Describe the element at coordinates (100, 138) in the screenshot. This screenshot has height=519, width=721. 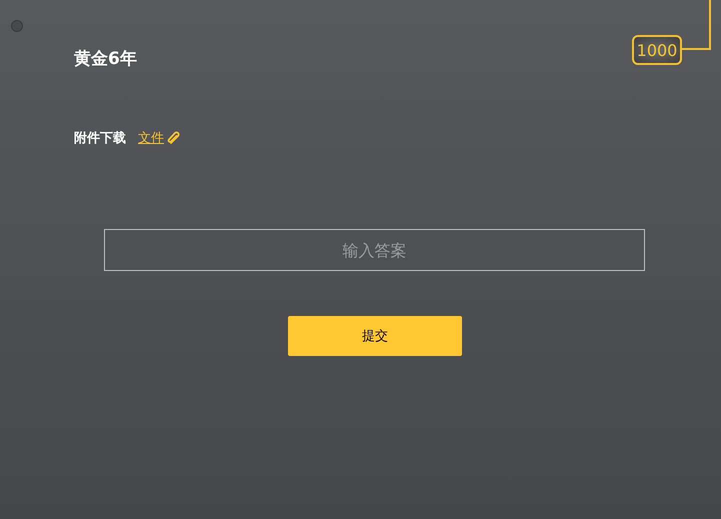
I see `attachment-label: 附件下载` at that location.